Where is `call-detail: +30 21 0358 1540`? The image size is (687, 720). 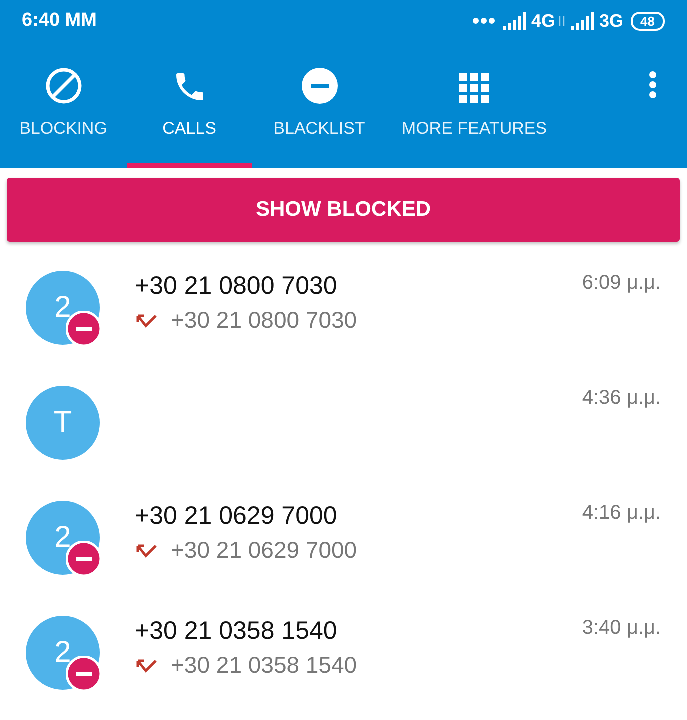
call-detail: +30 21 0358 1540 is located at coordinates (264, 665).